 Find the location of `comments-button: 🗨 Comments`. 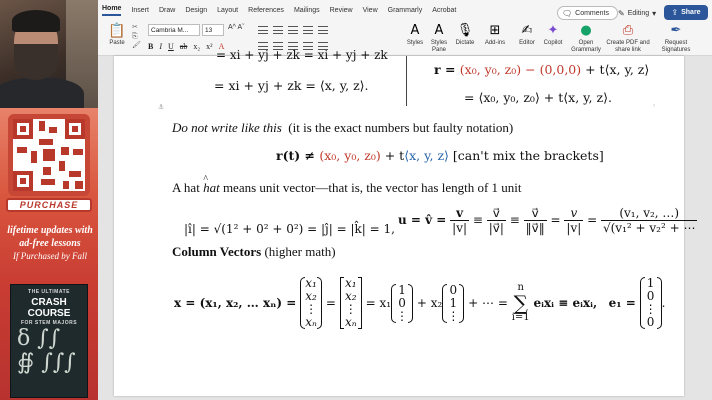

comments-button: 🗨 Comments is located at coordinates (587, 13).